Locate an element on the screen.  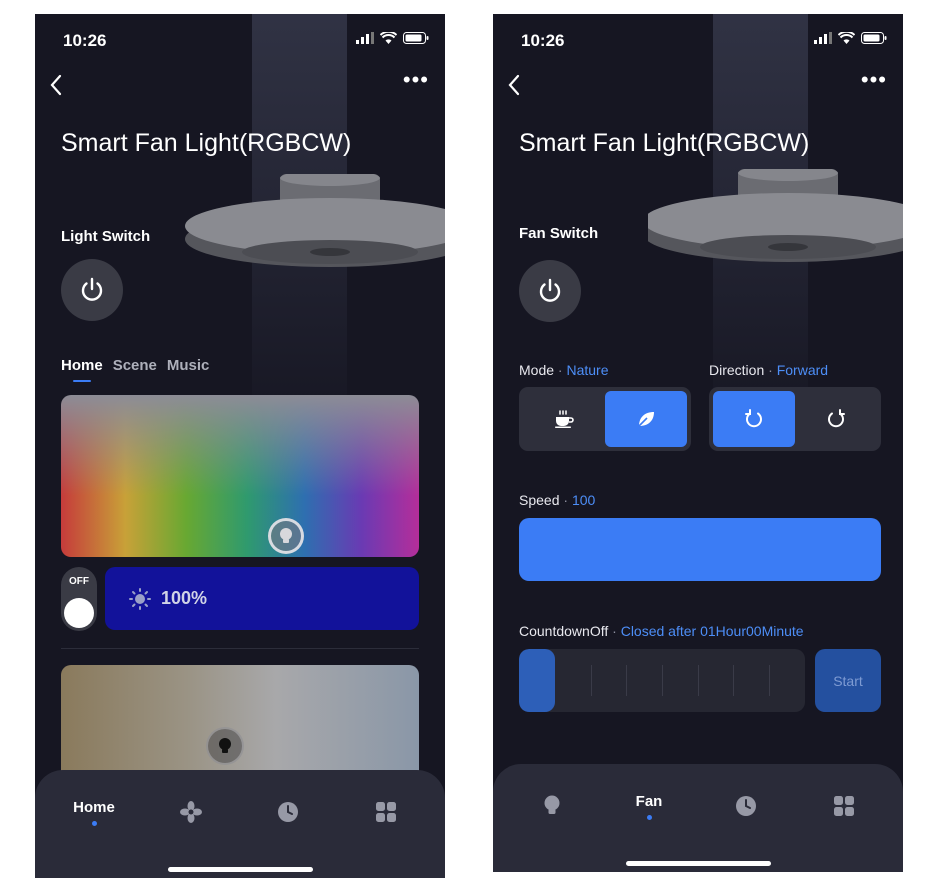
tab-music: Music is located at coordinates (188, 365).